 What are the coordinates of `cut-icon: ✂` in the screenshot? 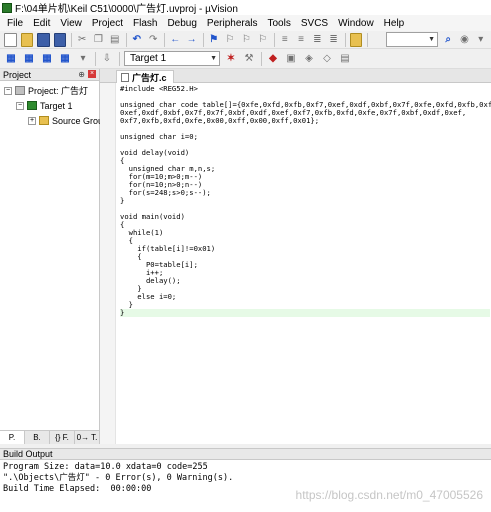 It's located at (82, 40).